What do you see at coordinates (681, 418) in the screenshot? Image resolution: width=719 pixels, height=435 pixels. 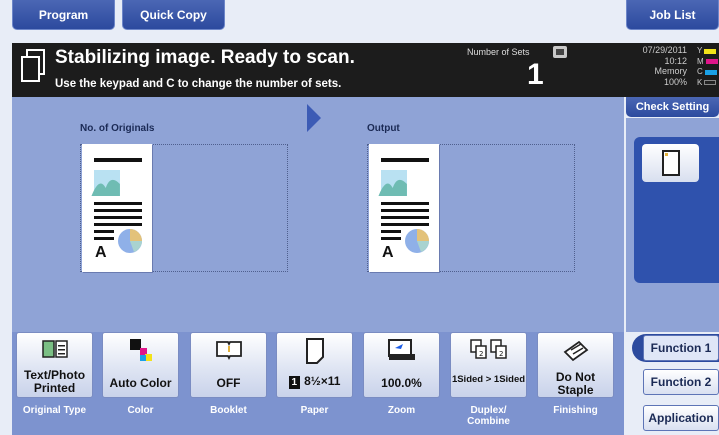 I see `application-button: Application` at bounding box center [681, 418].